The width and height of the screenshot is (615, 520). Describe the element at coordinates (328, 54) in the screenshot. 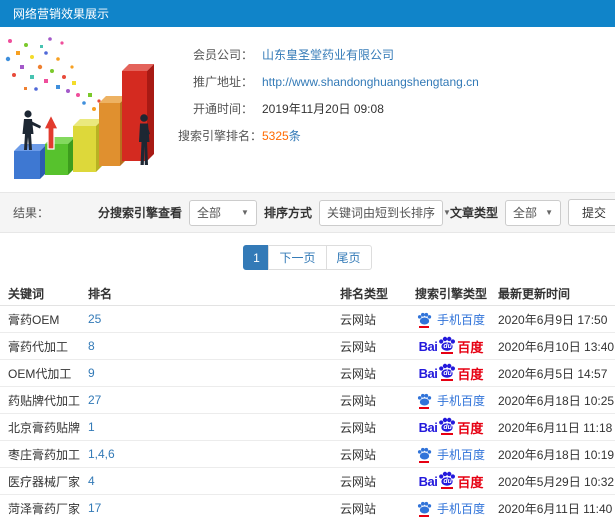

I see `member-company-link: 山东皇圣堂药业有限公司` at that location.